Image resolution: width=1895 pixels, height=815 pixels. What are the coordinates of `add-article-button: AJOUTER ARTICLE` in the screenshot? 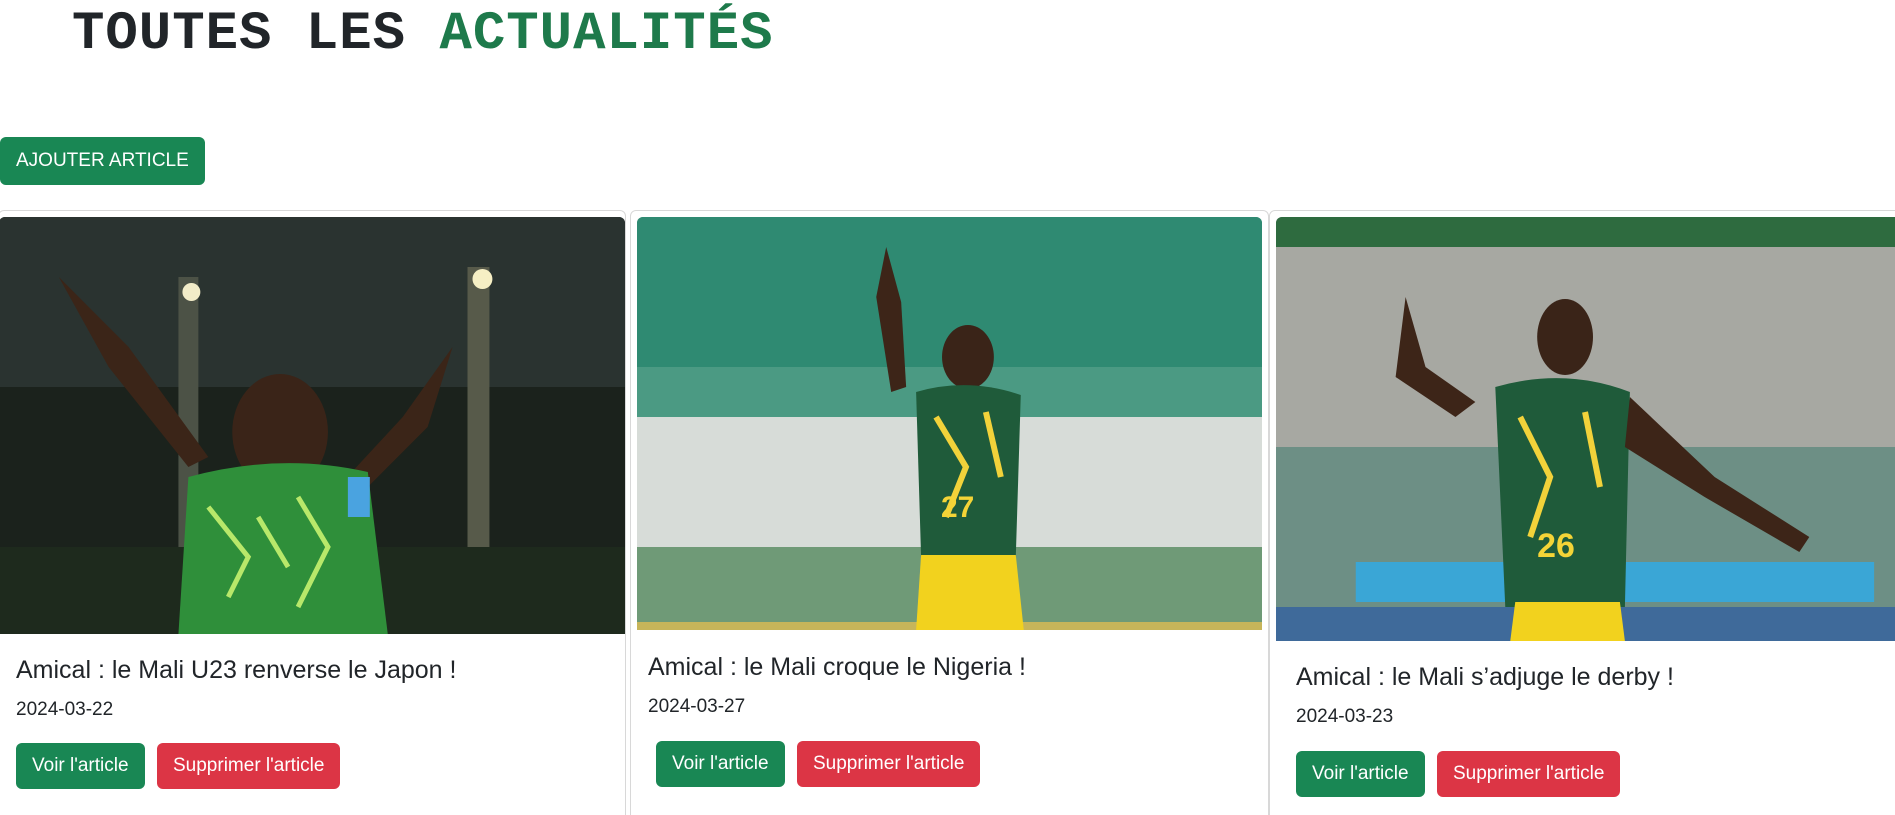 It's located at (102, 161).